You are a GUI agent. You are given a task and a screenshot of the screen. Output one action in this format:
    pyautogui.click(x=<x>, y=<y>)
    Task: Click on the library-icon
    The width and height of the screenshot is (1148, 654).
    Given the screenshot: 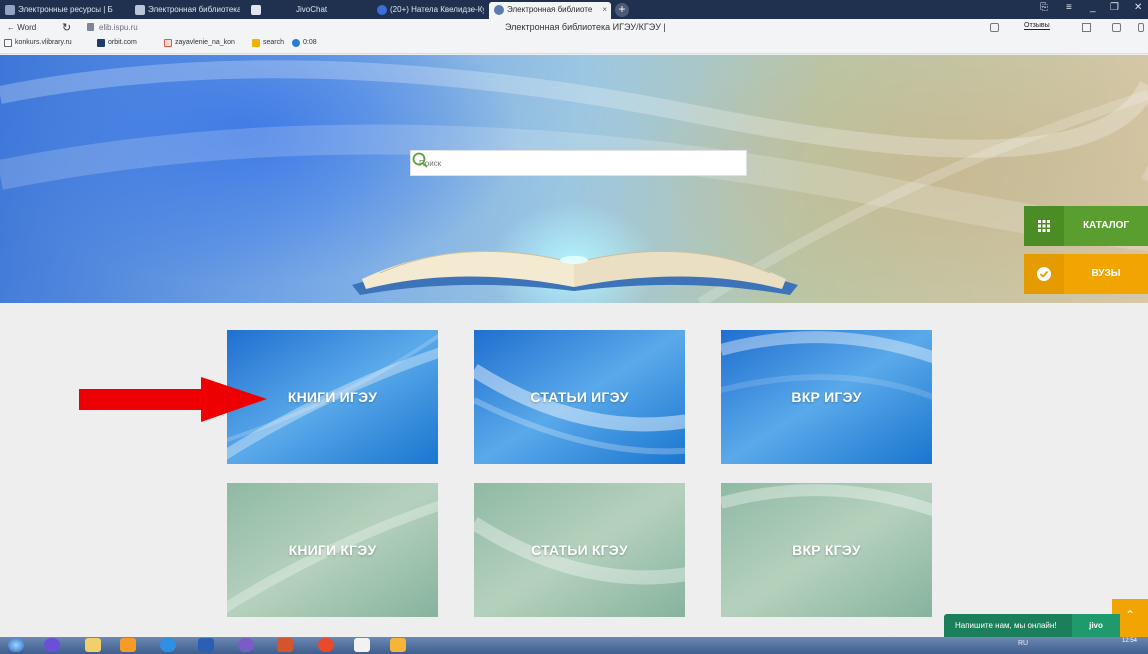 What is the action you would take?
    pyautogui.click(x=140, y=10)
    